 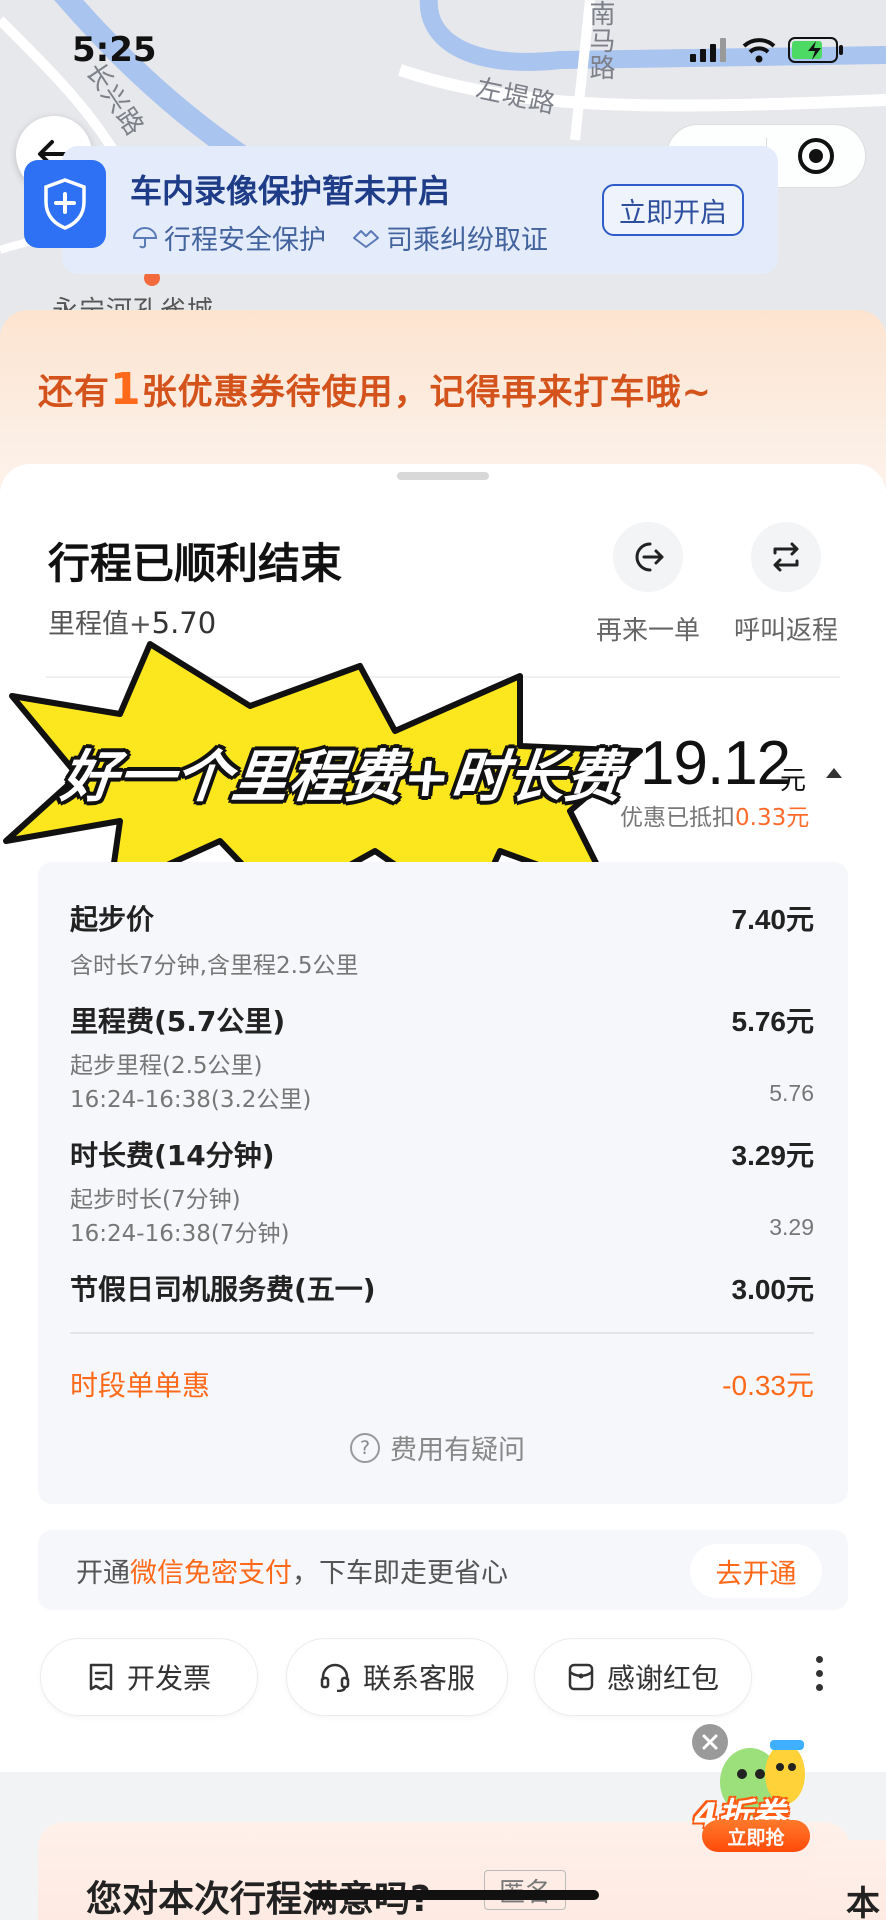 What do you see at coordinates (710, 1742) in the screenshot?
I see `close-icon` at bounding box center [710, 1742].